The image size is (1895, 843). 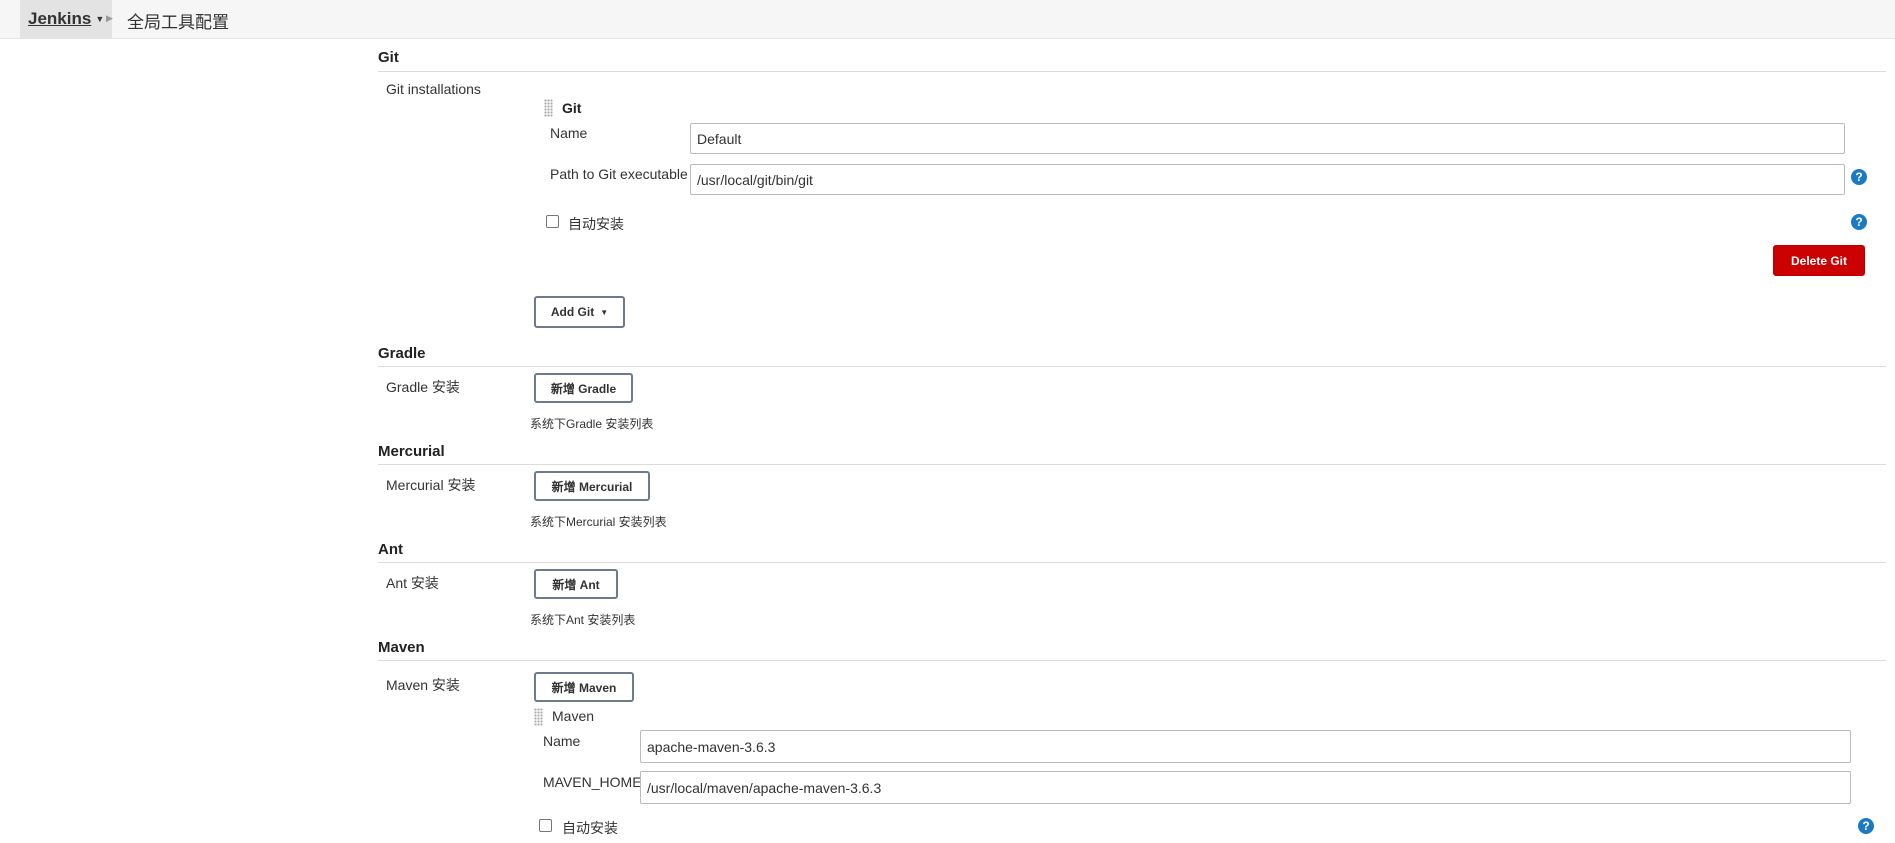 I want to click on maven-item-title: Maven, so click(x=573, y=716).